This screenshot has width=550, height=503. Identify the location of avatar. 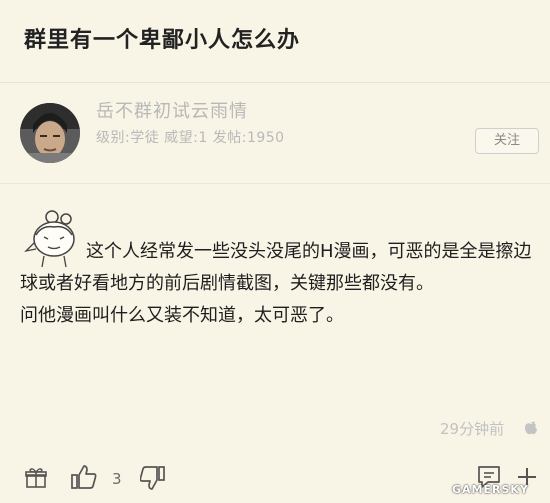
(50, 133).